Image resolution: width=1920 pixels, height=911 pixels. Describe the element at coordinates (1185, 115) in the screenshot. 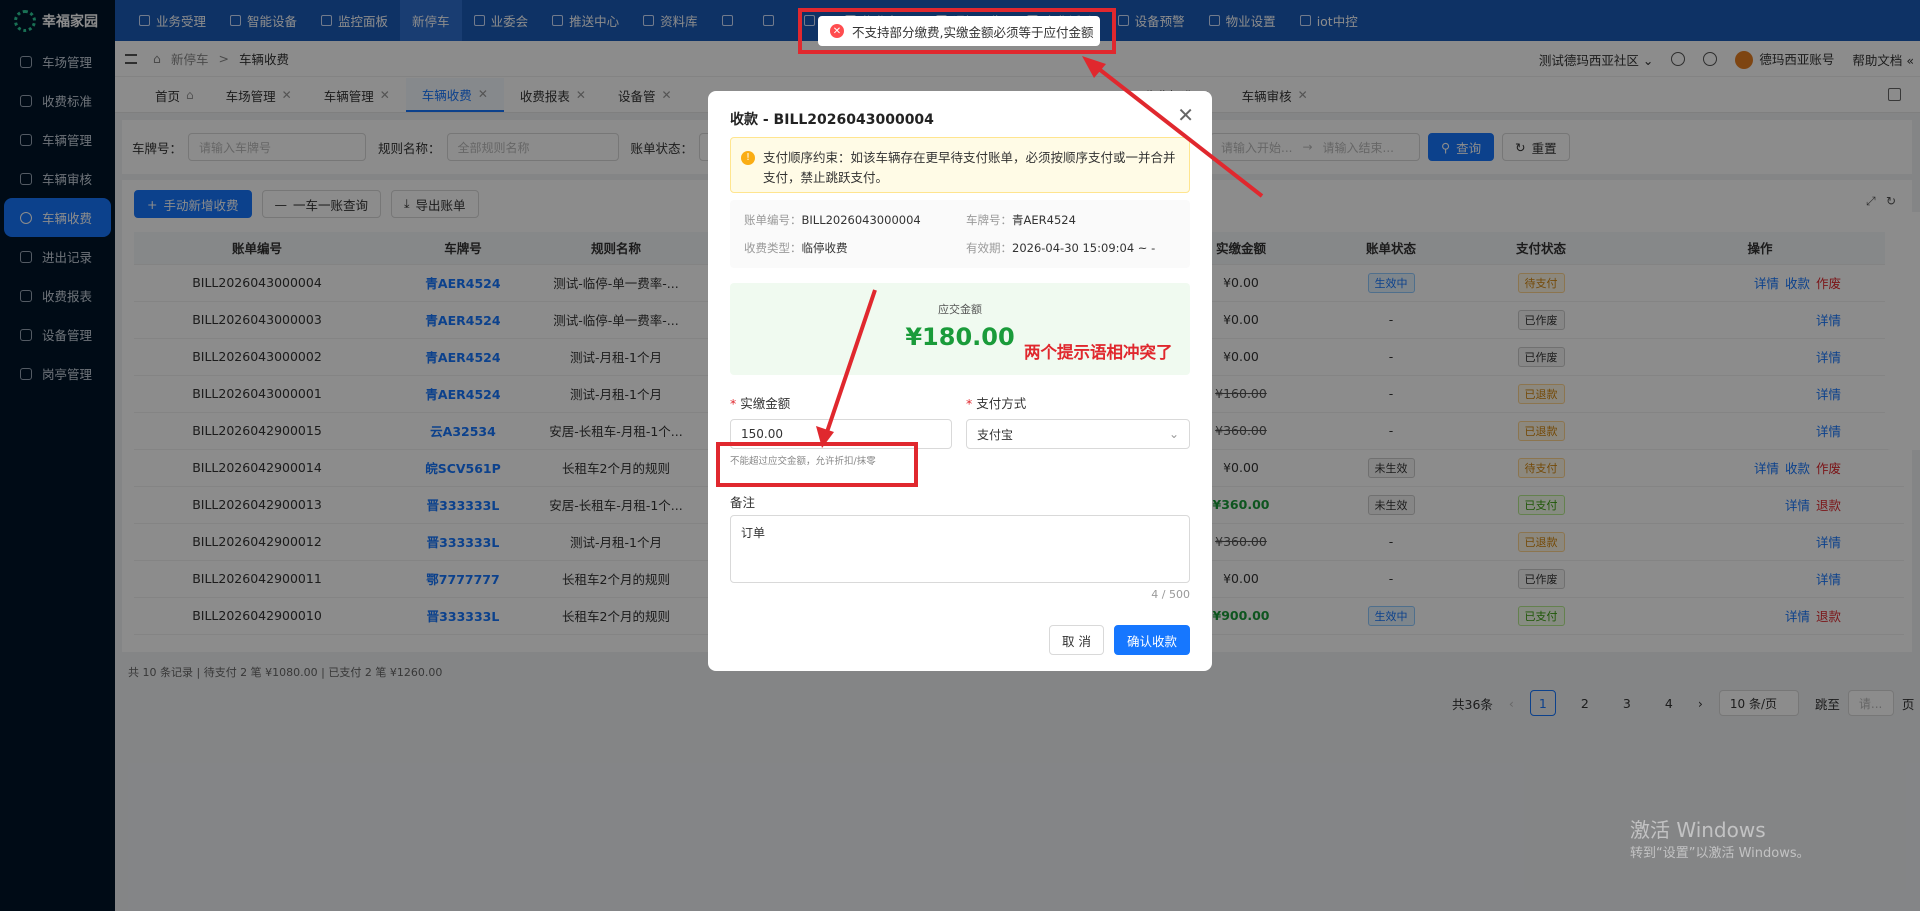

I see `close-icon: ✕` at that location.